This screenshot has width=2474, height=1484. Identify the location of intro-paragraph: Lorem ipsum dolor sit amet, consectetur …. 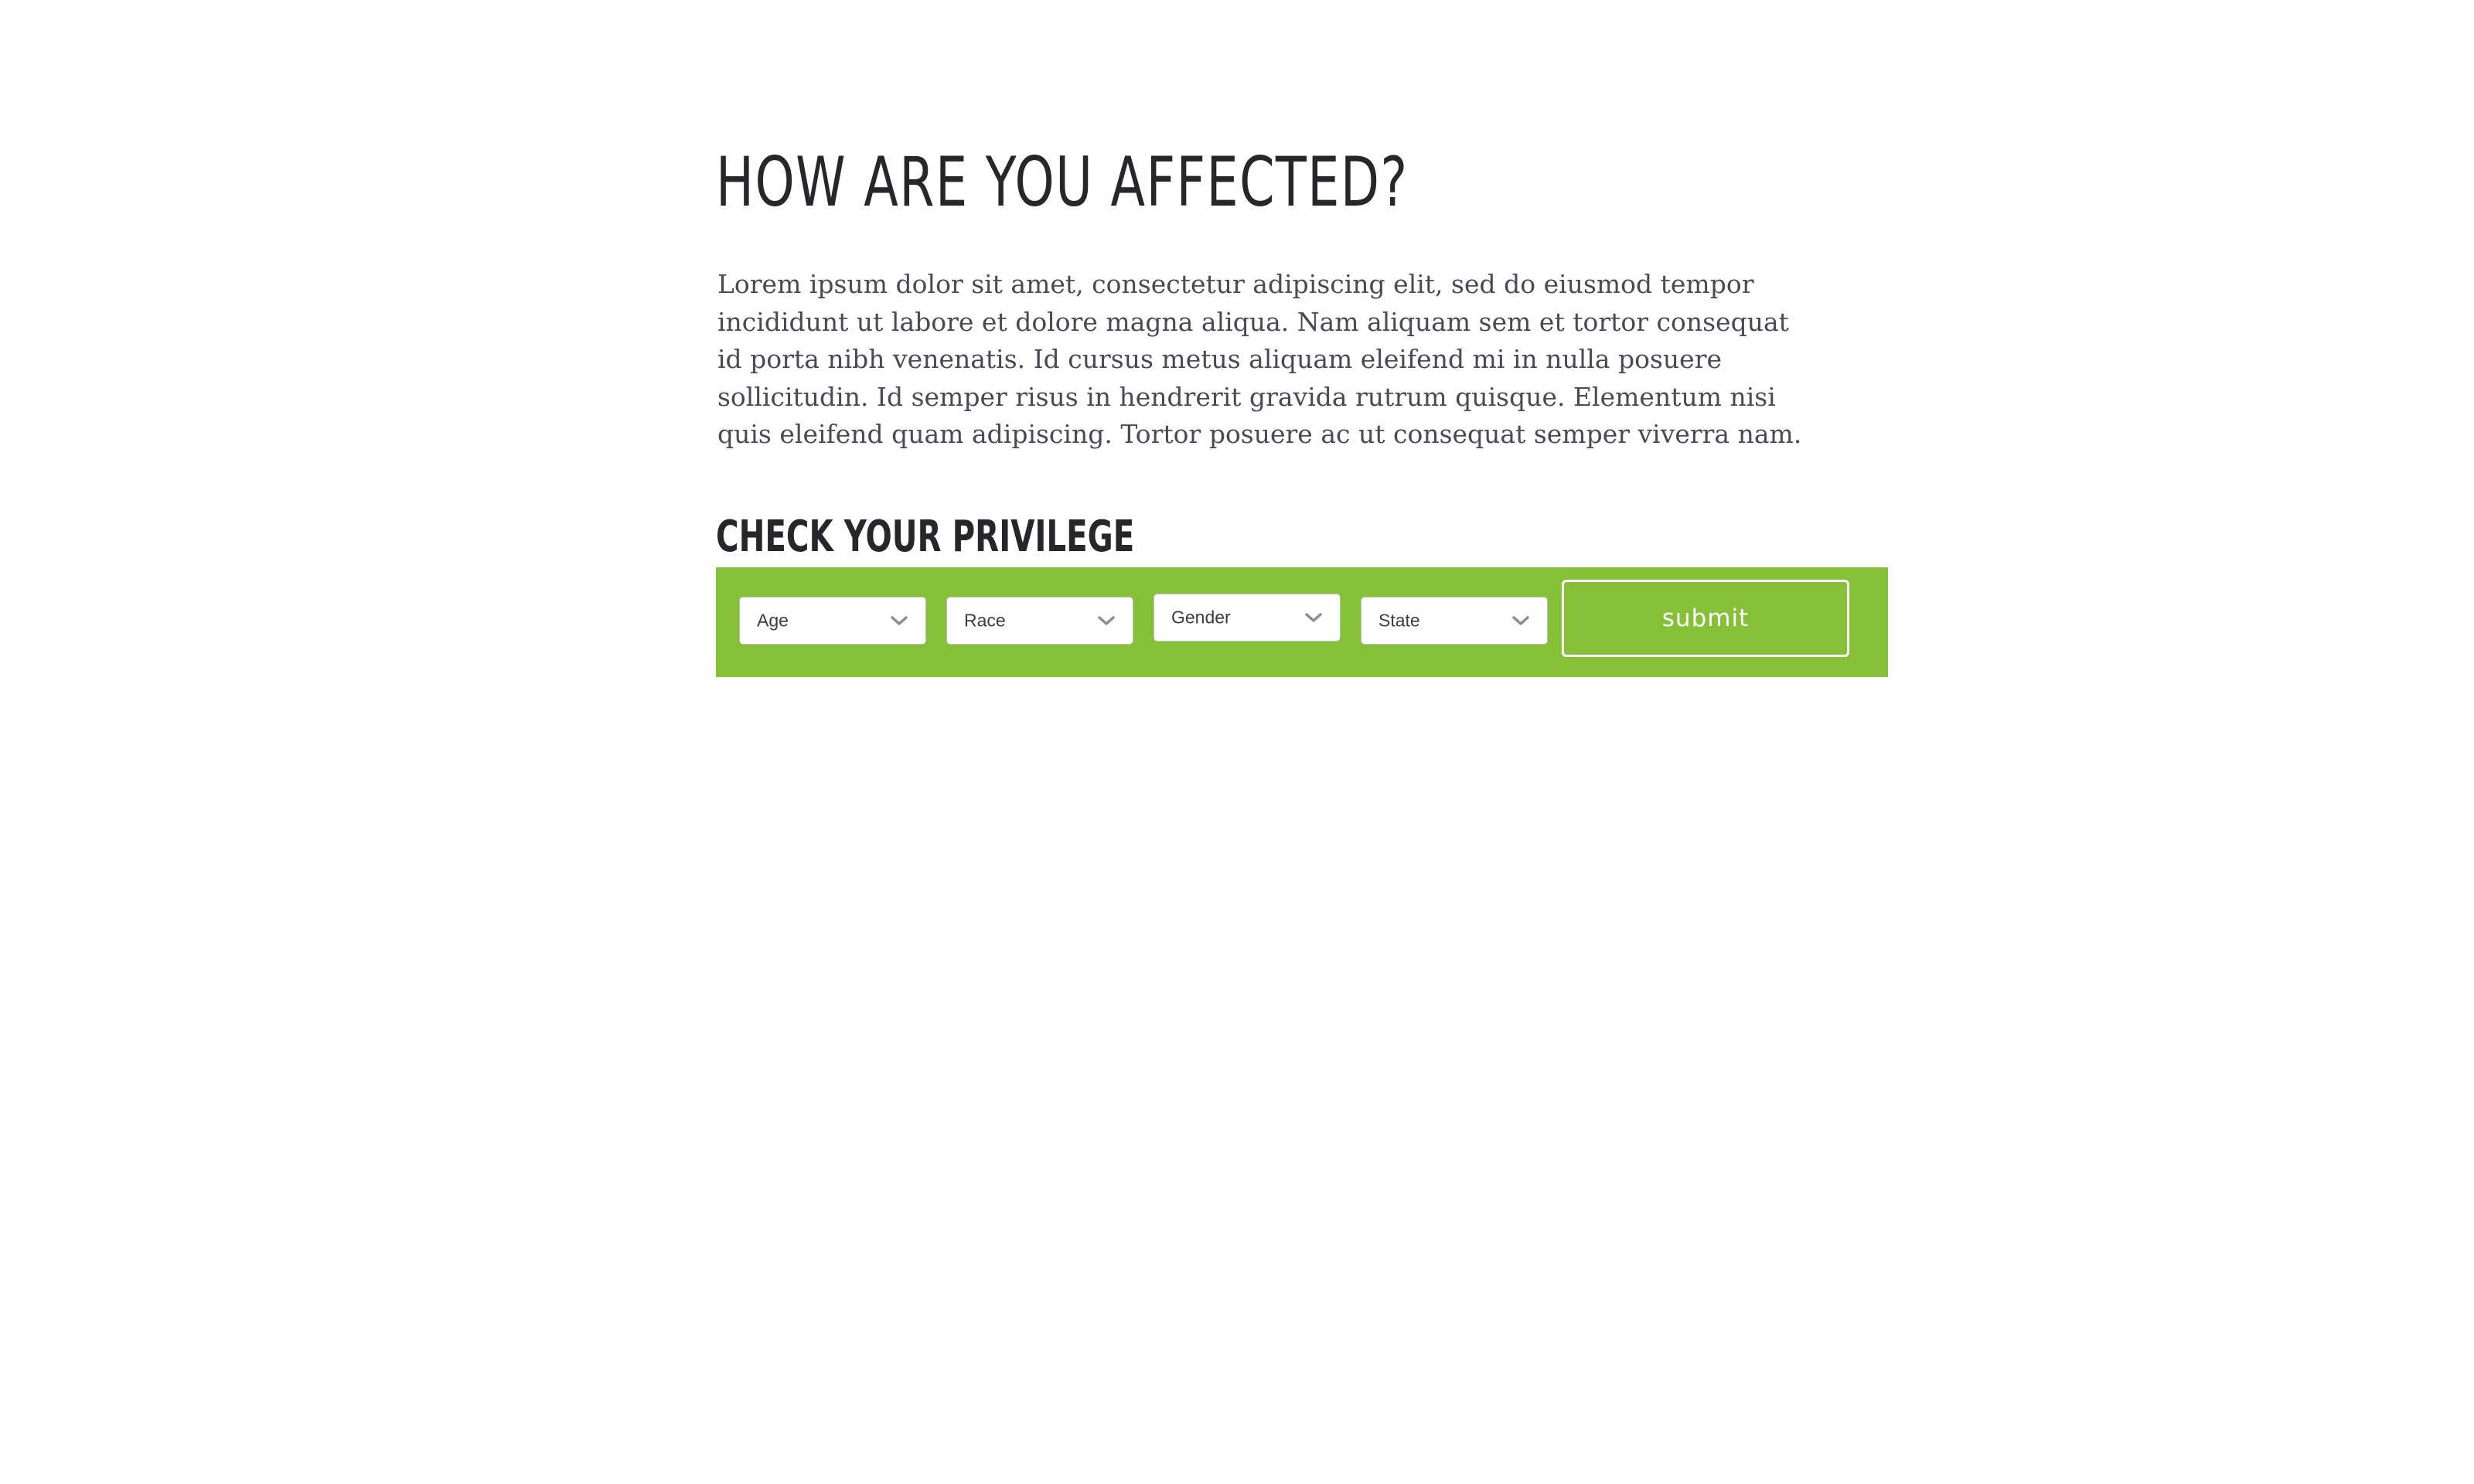
(1259, 359).